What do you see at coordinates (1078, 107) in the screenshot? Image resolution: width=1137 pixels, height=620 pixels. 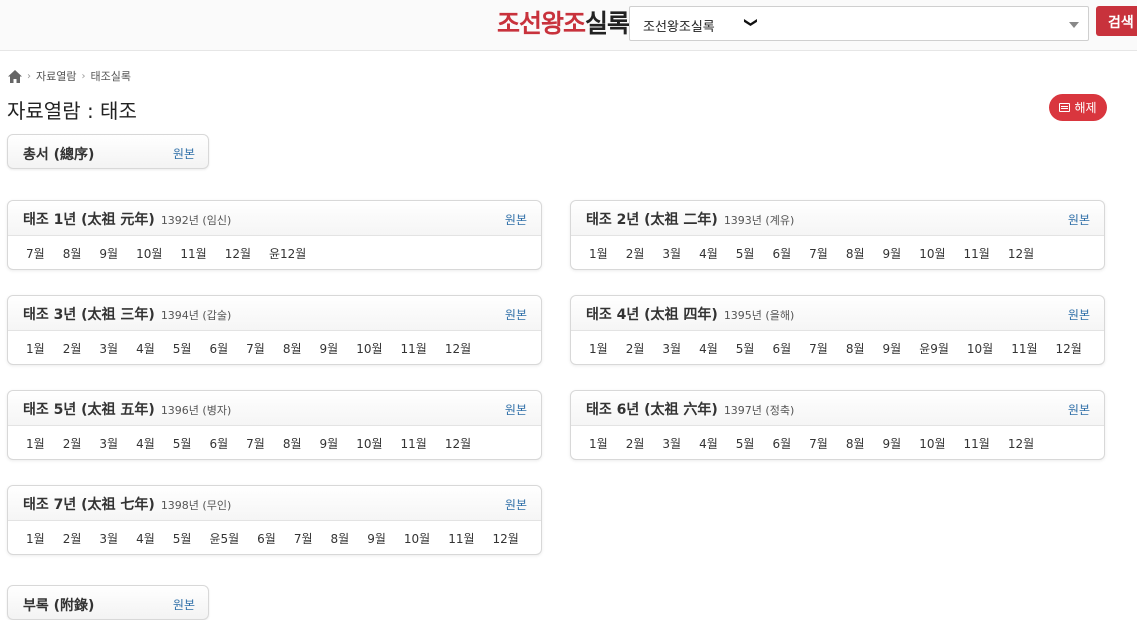 I see `explanation-button: 해제` at bounding box center [1078, 107].